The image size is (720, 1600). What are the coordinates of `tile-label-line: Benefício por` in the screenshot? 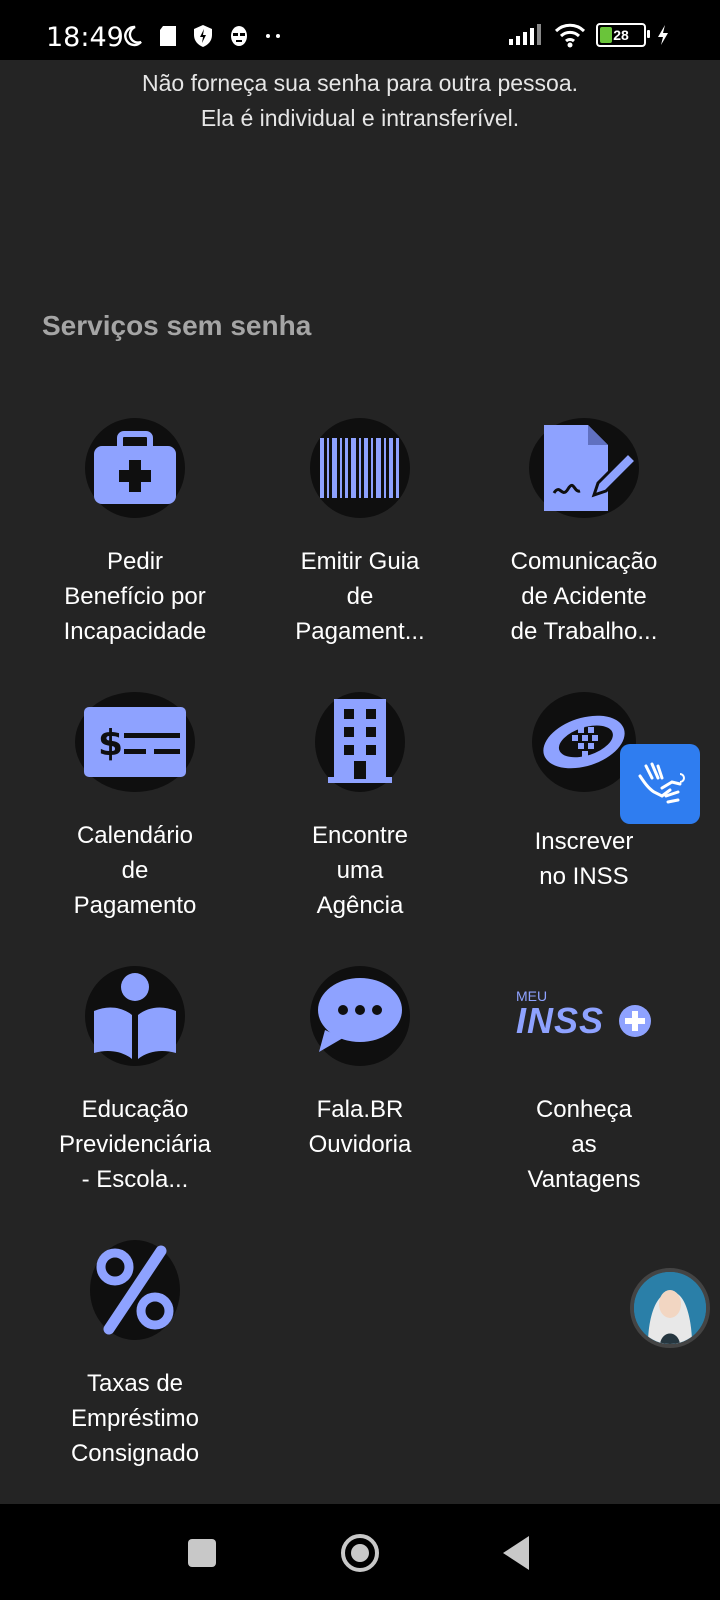 It's located at (135, 596).